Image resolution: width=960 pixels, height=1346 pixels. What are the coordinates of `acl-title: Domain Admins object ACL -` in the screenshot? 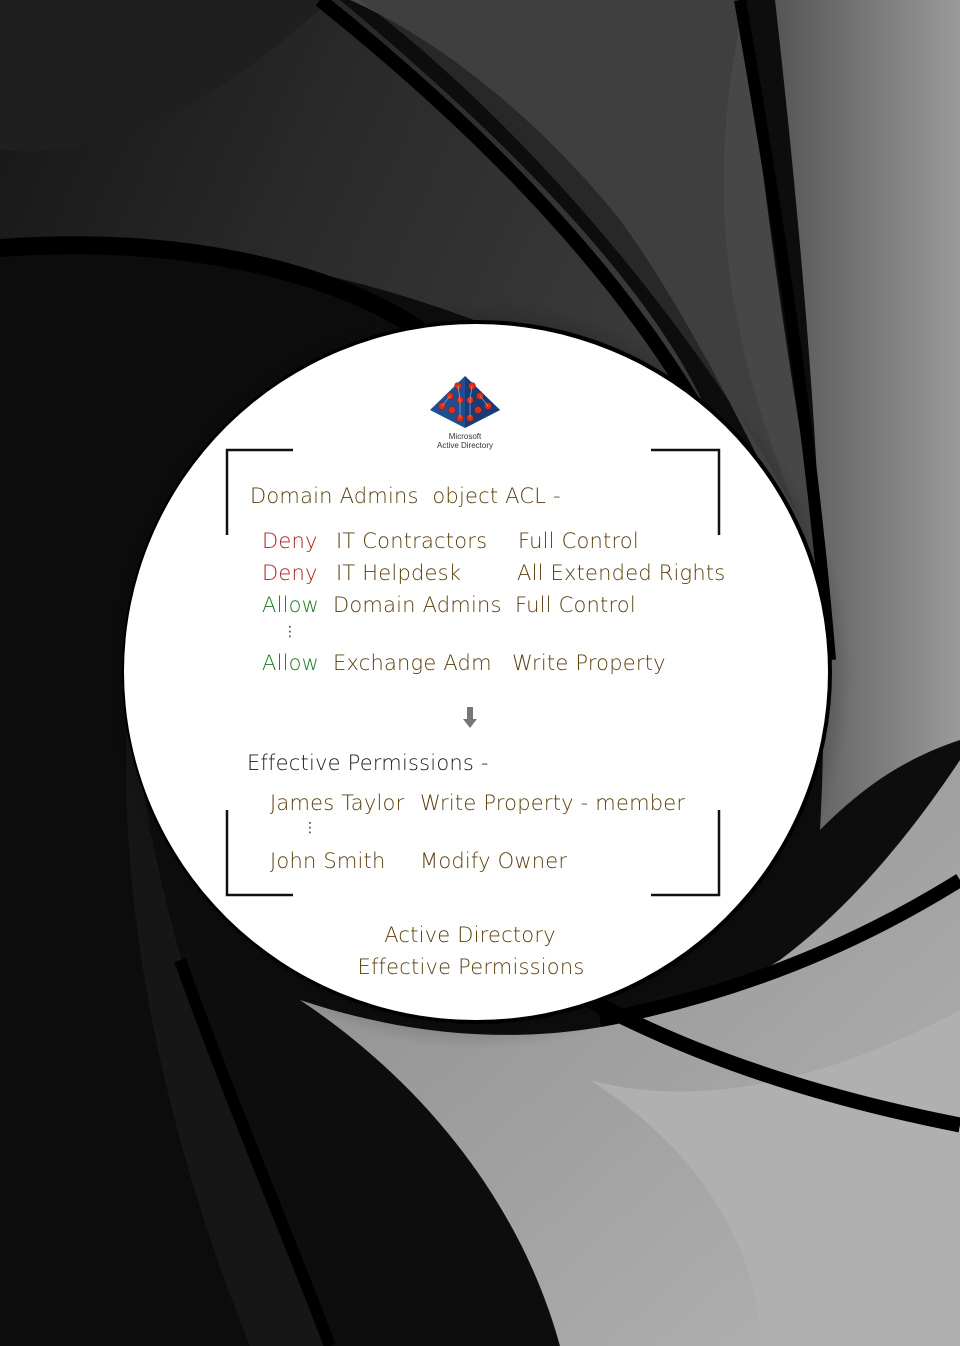 It's located at (405, 496).